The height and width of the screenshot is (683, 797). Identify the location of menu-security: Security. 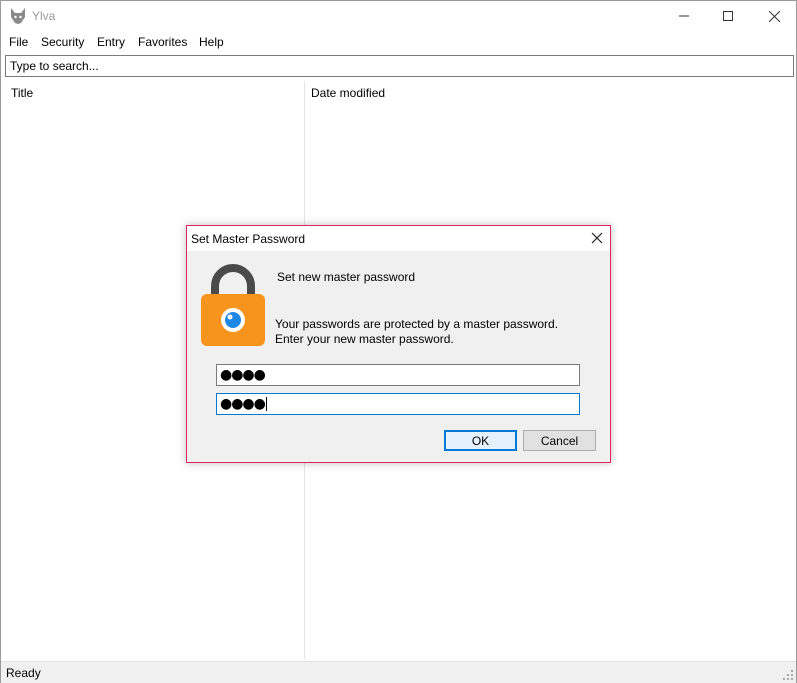
(62, 42).